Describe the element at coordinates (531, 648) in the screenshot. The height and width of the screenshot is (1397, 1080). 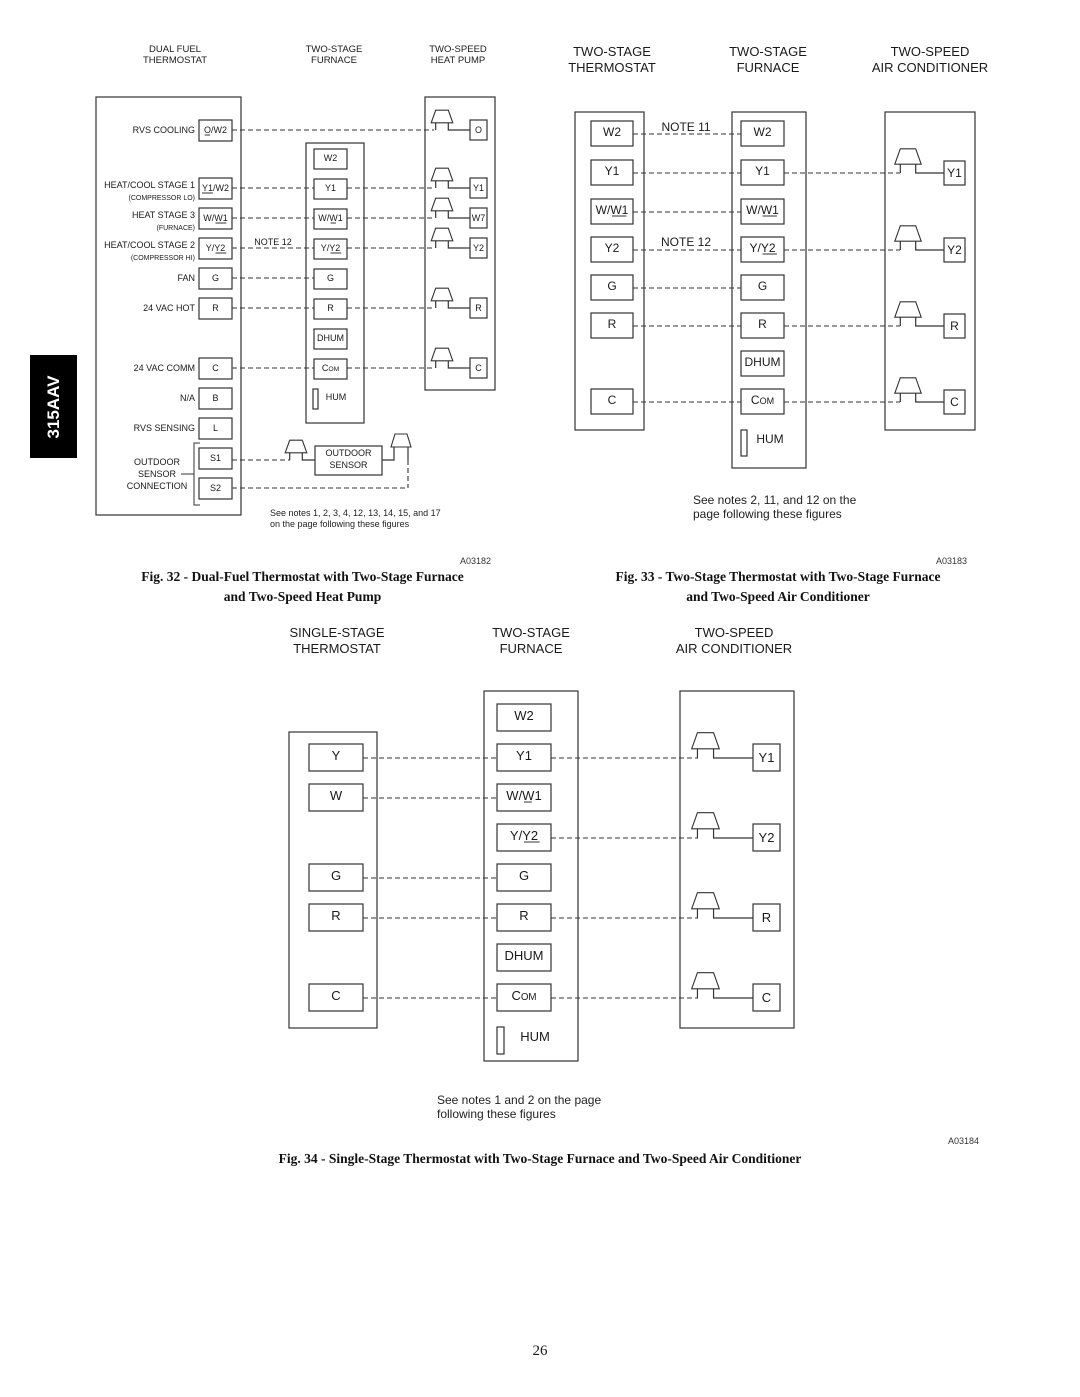
I see `header-line: FURNACE` at that location.